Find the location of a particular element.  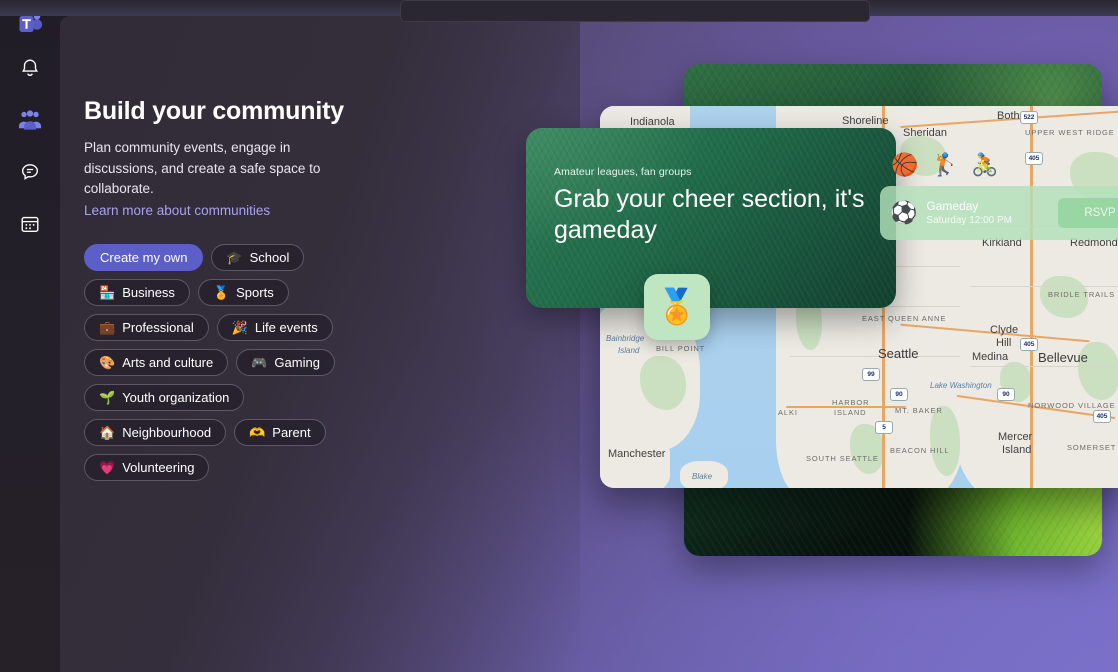

map-label: Clyde is located at coordinates (1004, 330).